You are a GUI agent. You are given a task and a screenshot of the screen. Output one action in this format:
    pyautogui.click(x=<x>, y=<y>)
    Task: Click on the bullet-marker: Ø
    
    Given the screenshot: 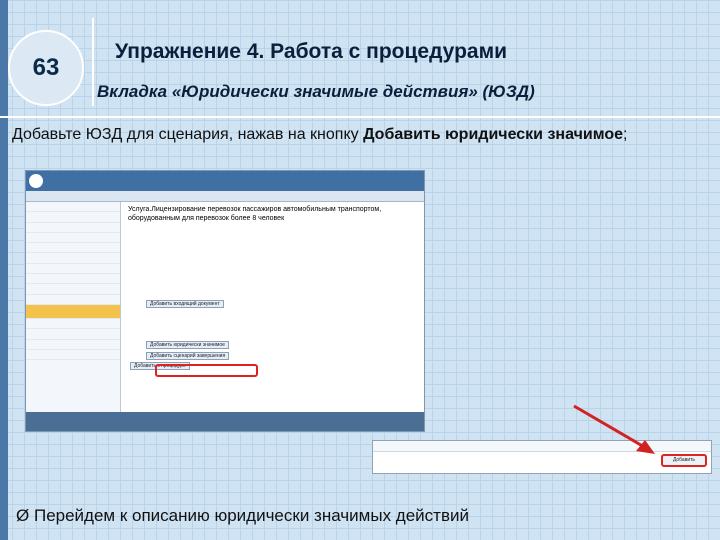 What is the action you would take?
    pyautogui.click(x=23, y=515)
    